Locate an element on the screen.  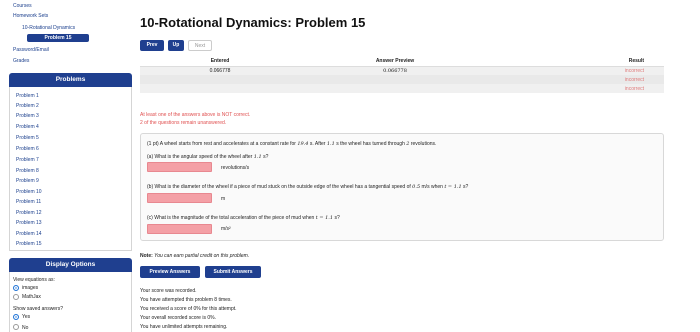
prev-button: Prev is located at coordinates (152, 45).